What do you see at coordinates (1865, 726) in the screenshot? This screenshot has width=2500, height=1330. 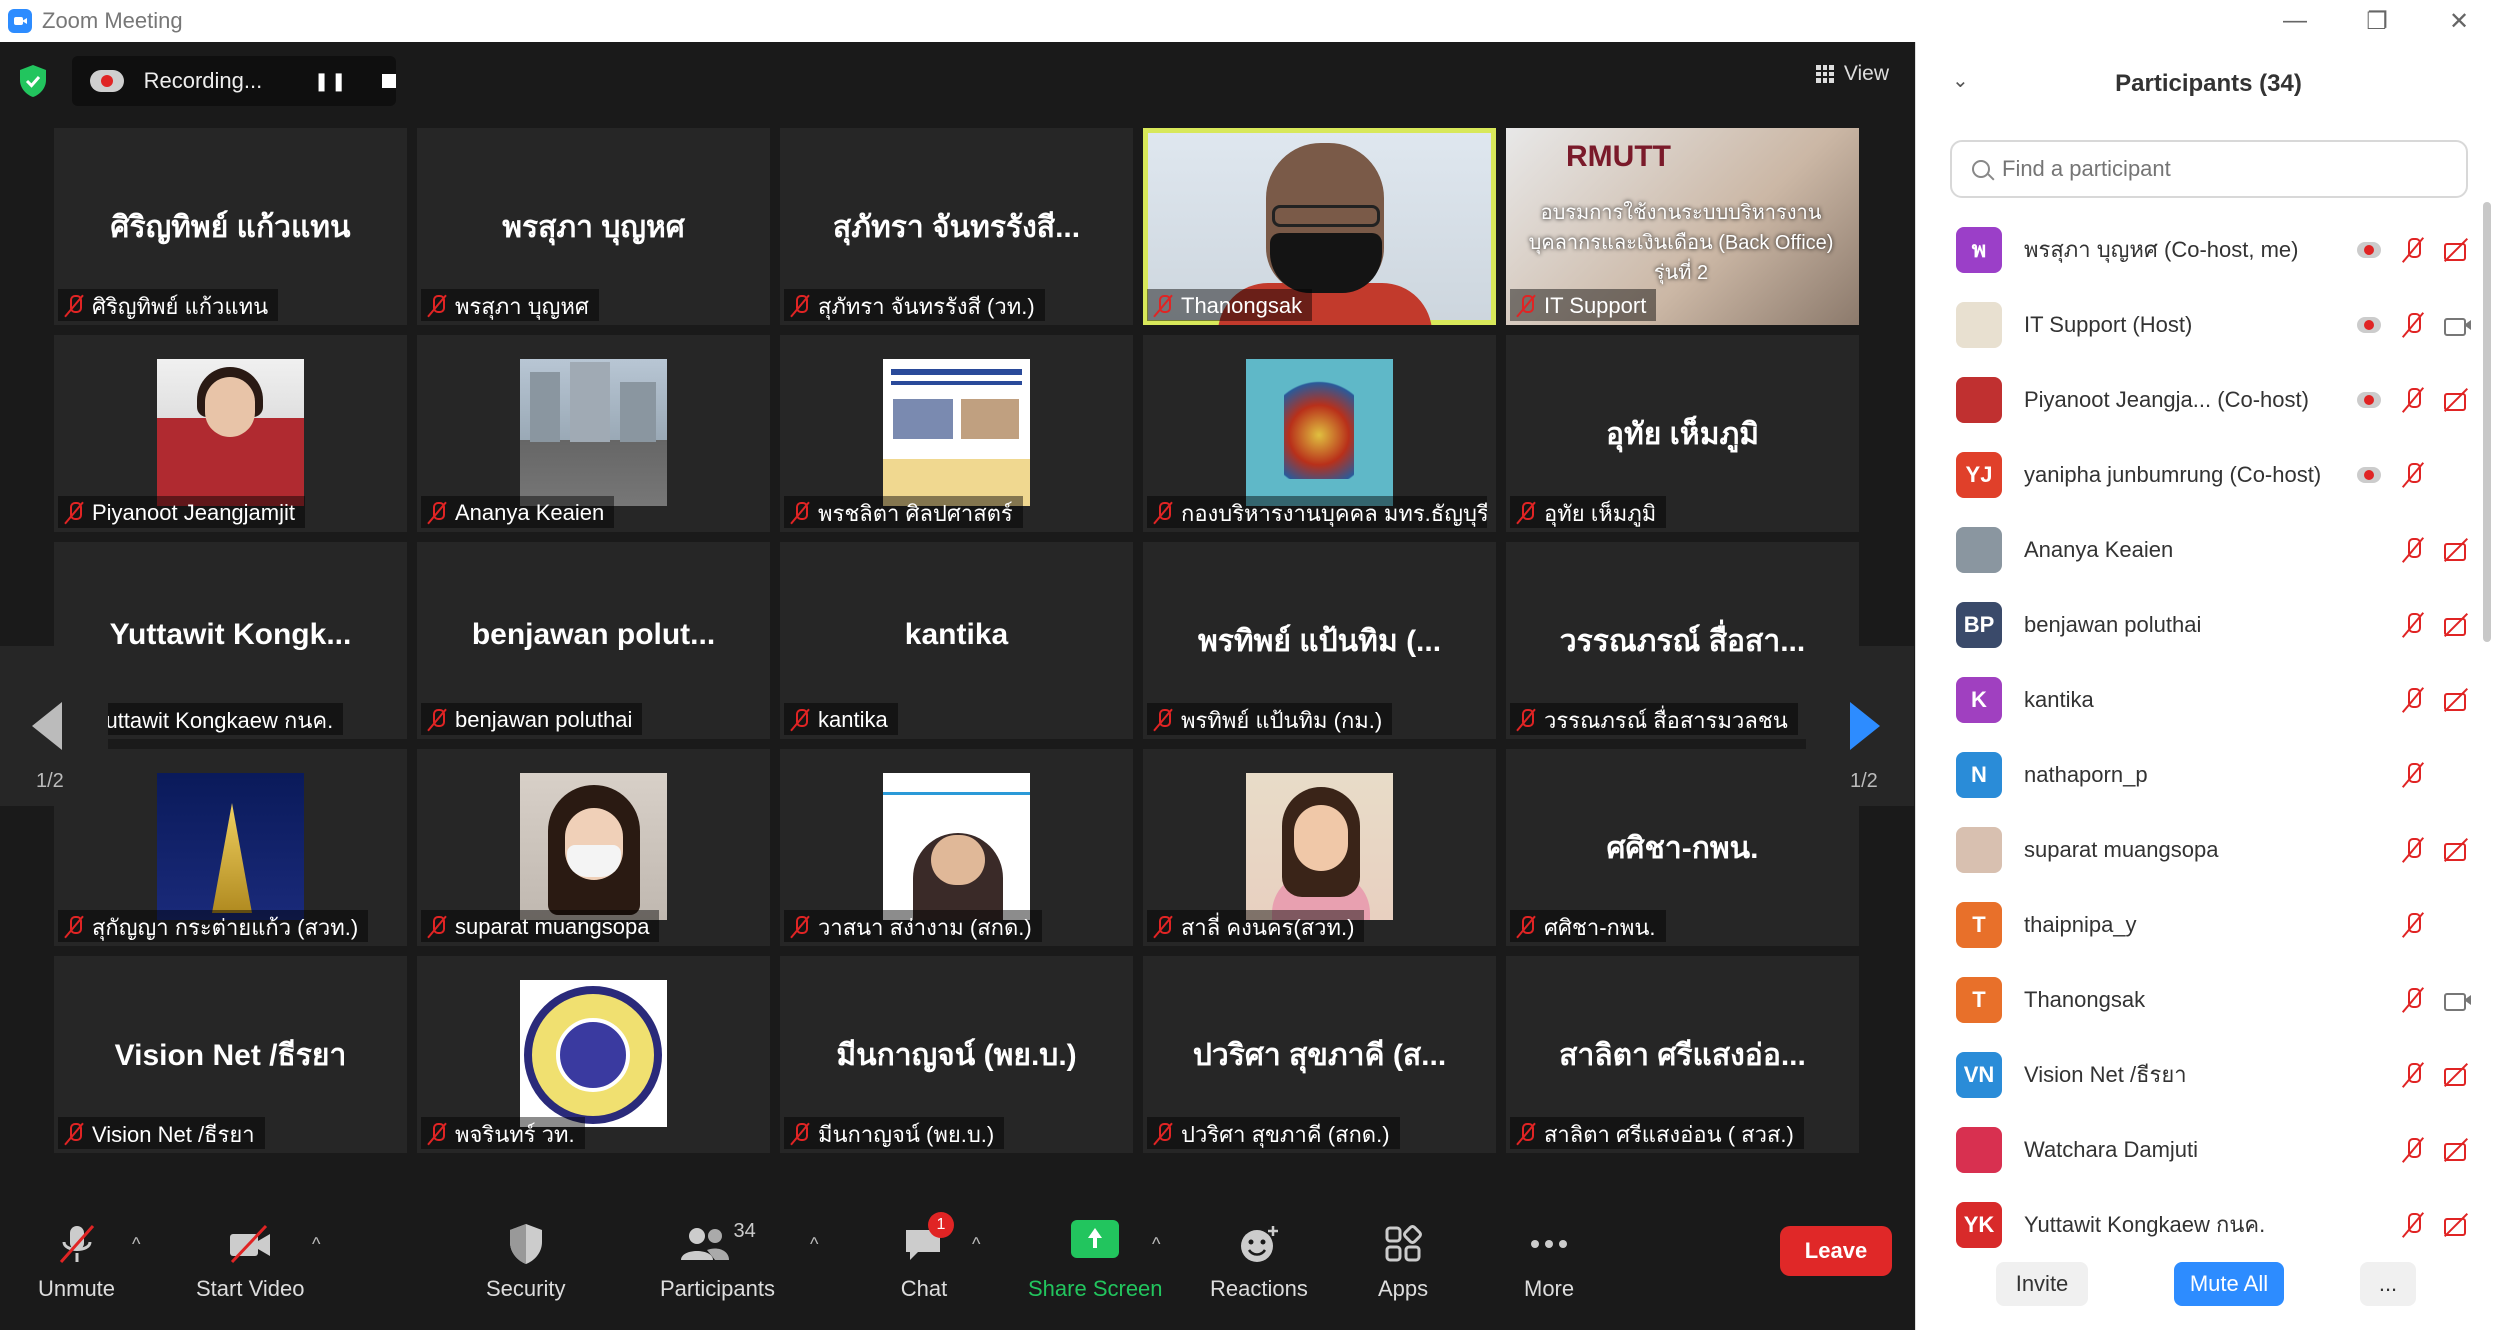 I see `arrow-right-icon` at bounding box center [1865, 726].